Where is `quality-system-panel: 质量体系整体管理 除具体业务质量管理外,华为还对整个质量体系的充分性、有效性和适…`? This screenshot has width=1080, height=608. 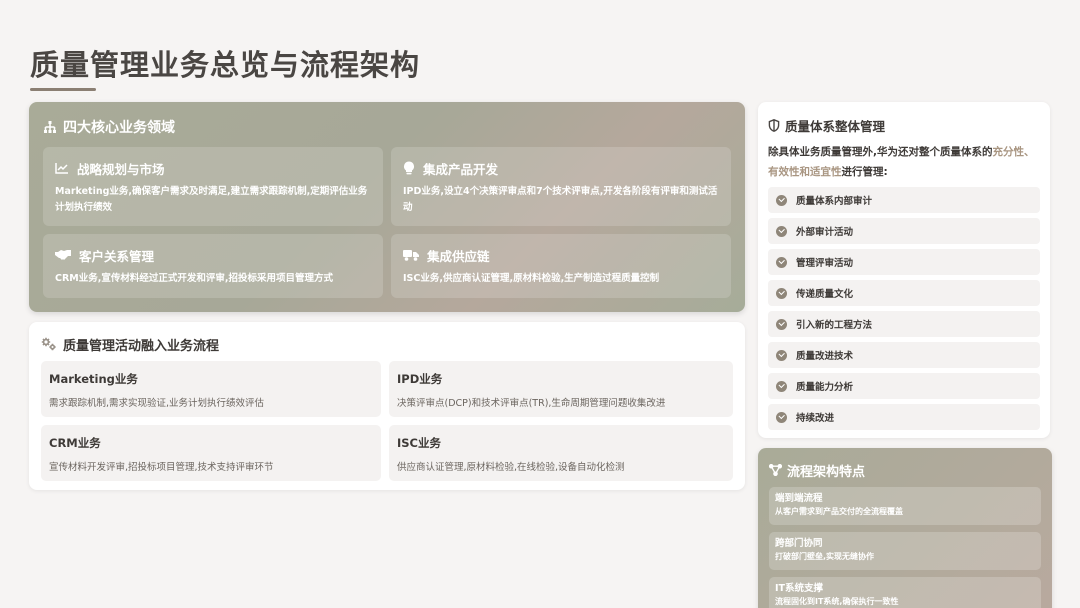 quality-system-panel: 质量体系整体管理 除具体业务质量管理外,华为还对整个质量体系的充分性、有效性和适… is located at coordinates (904, 270).